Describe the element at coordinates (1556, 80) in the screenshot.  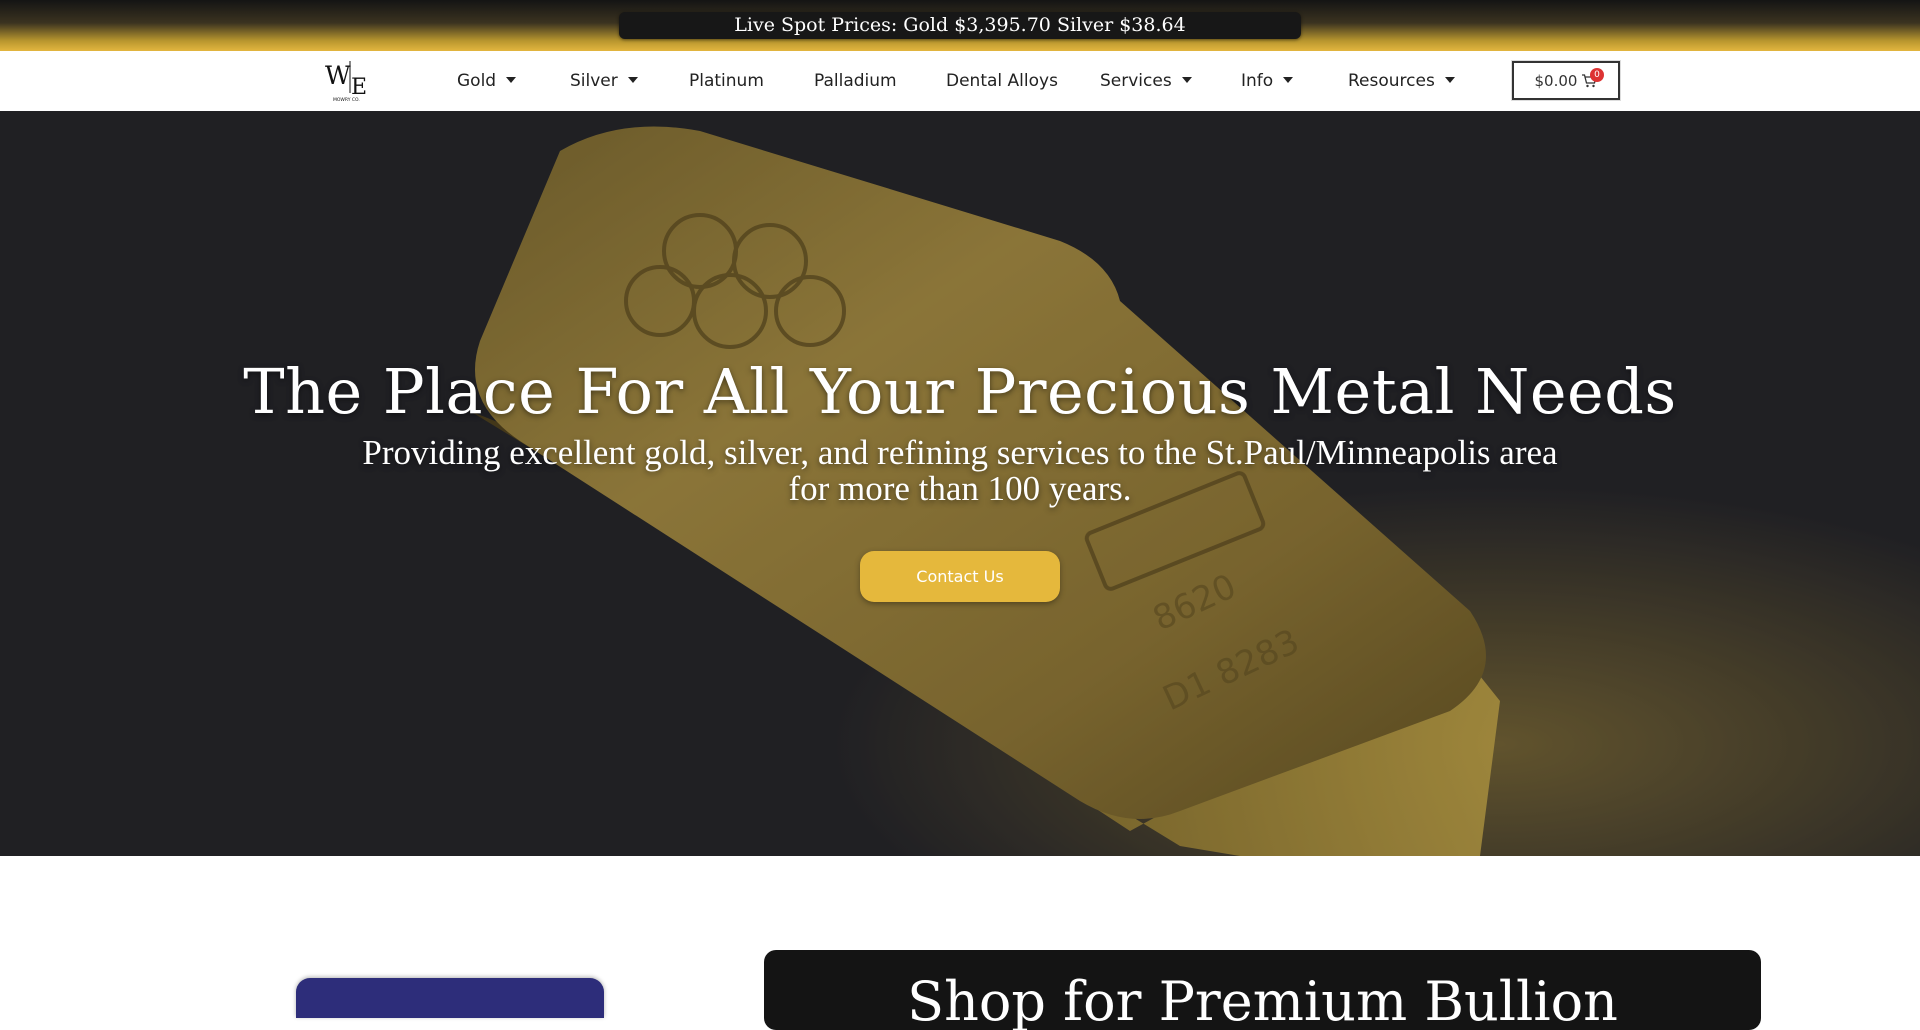
I see `cart-total: $0.00` at that location.